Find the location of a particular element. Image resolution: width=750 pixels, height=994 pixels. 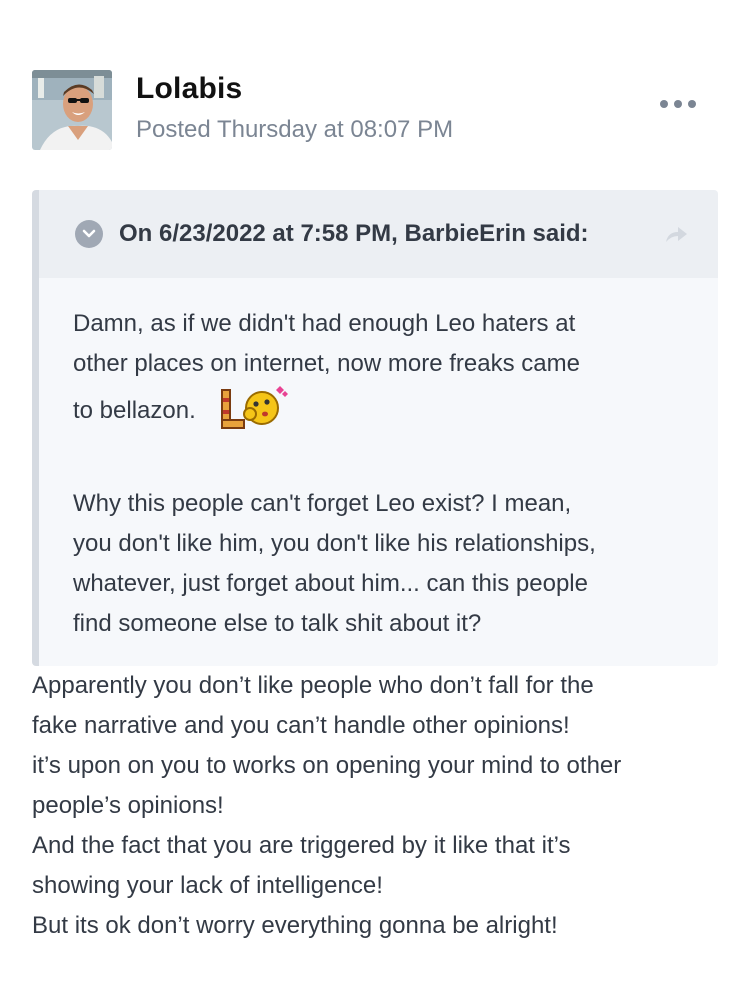

quote-line: find someone else to talk shit about it? is located at coordinates (277, 623).